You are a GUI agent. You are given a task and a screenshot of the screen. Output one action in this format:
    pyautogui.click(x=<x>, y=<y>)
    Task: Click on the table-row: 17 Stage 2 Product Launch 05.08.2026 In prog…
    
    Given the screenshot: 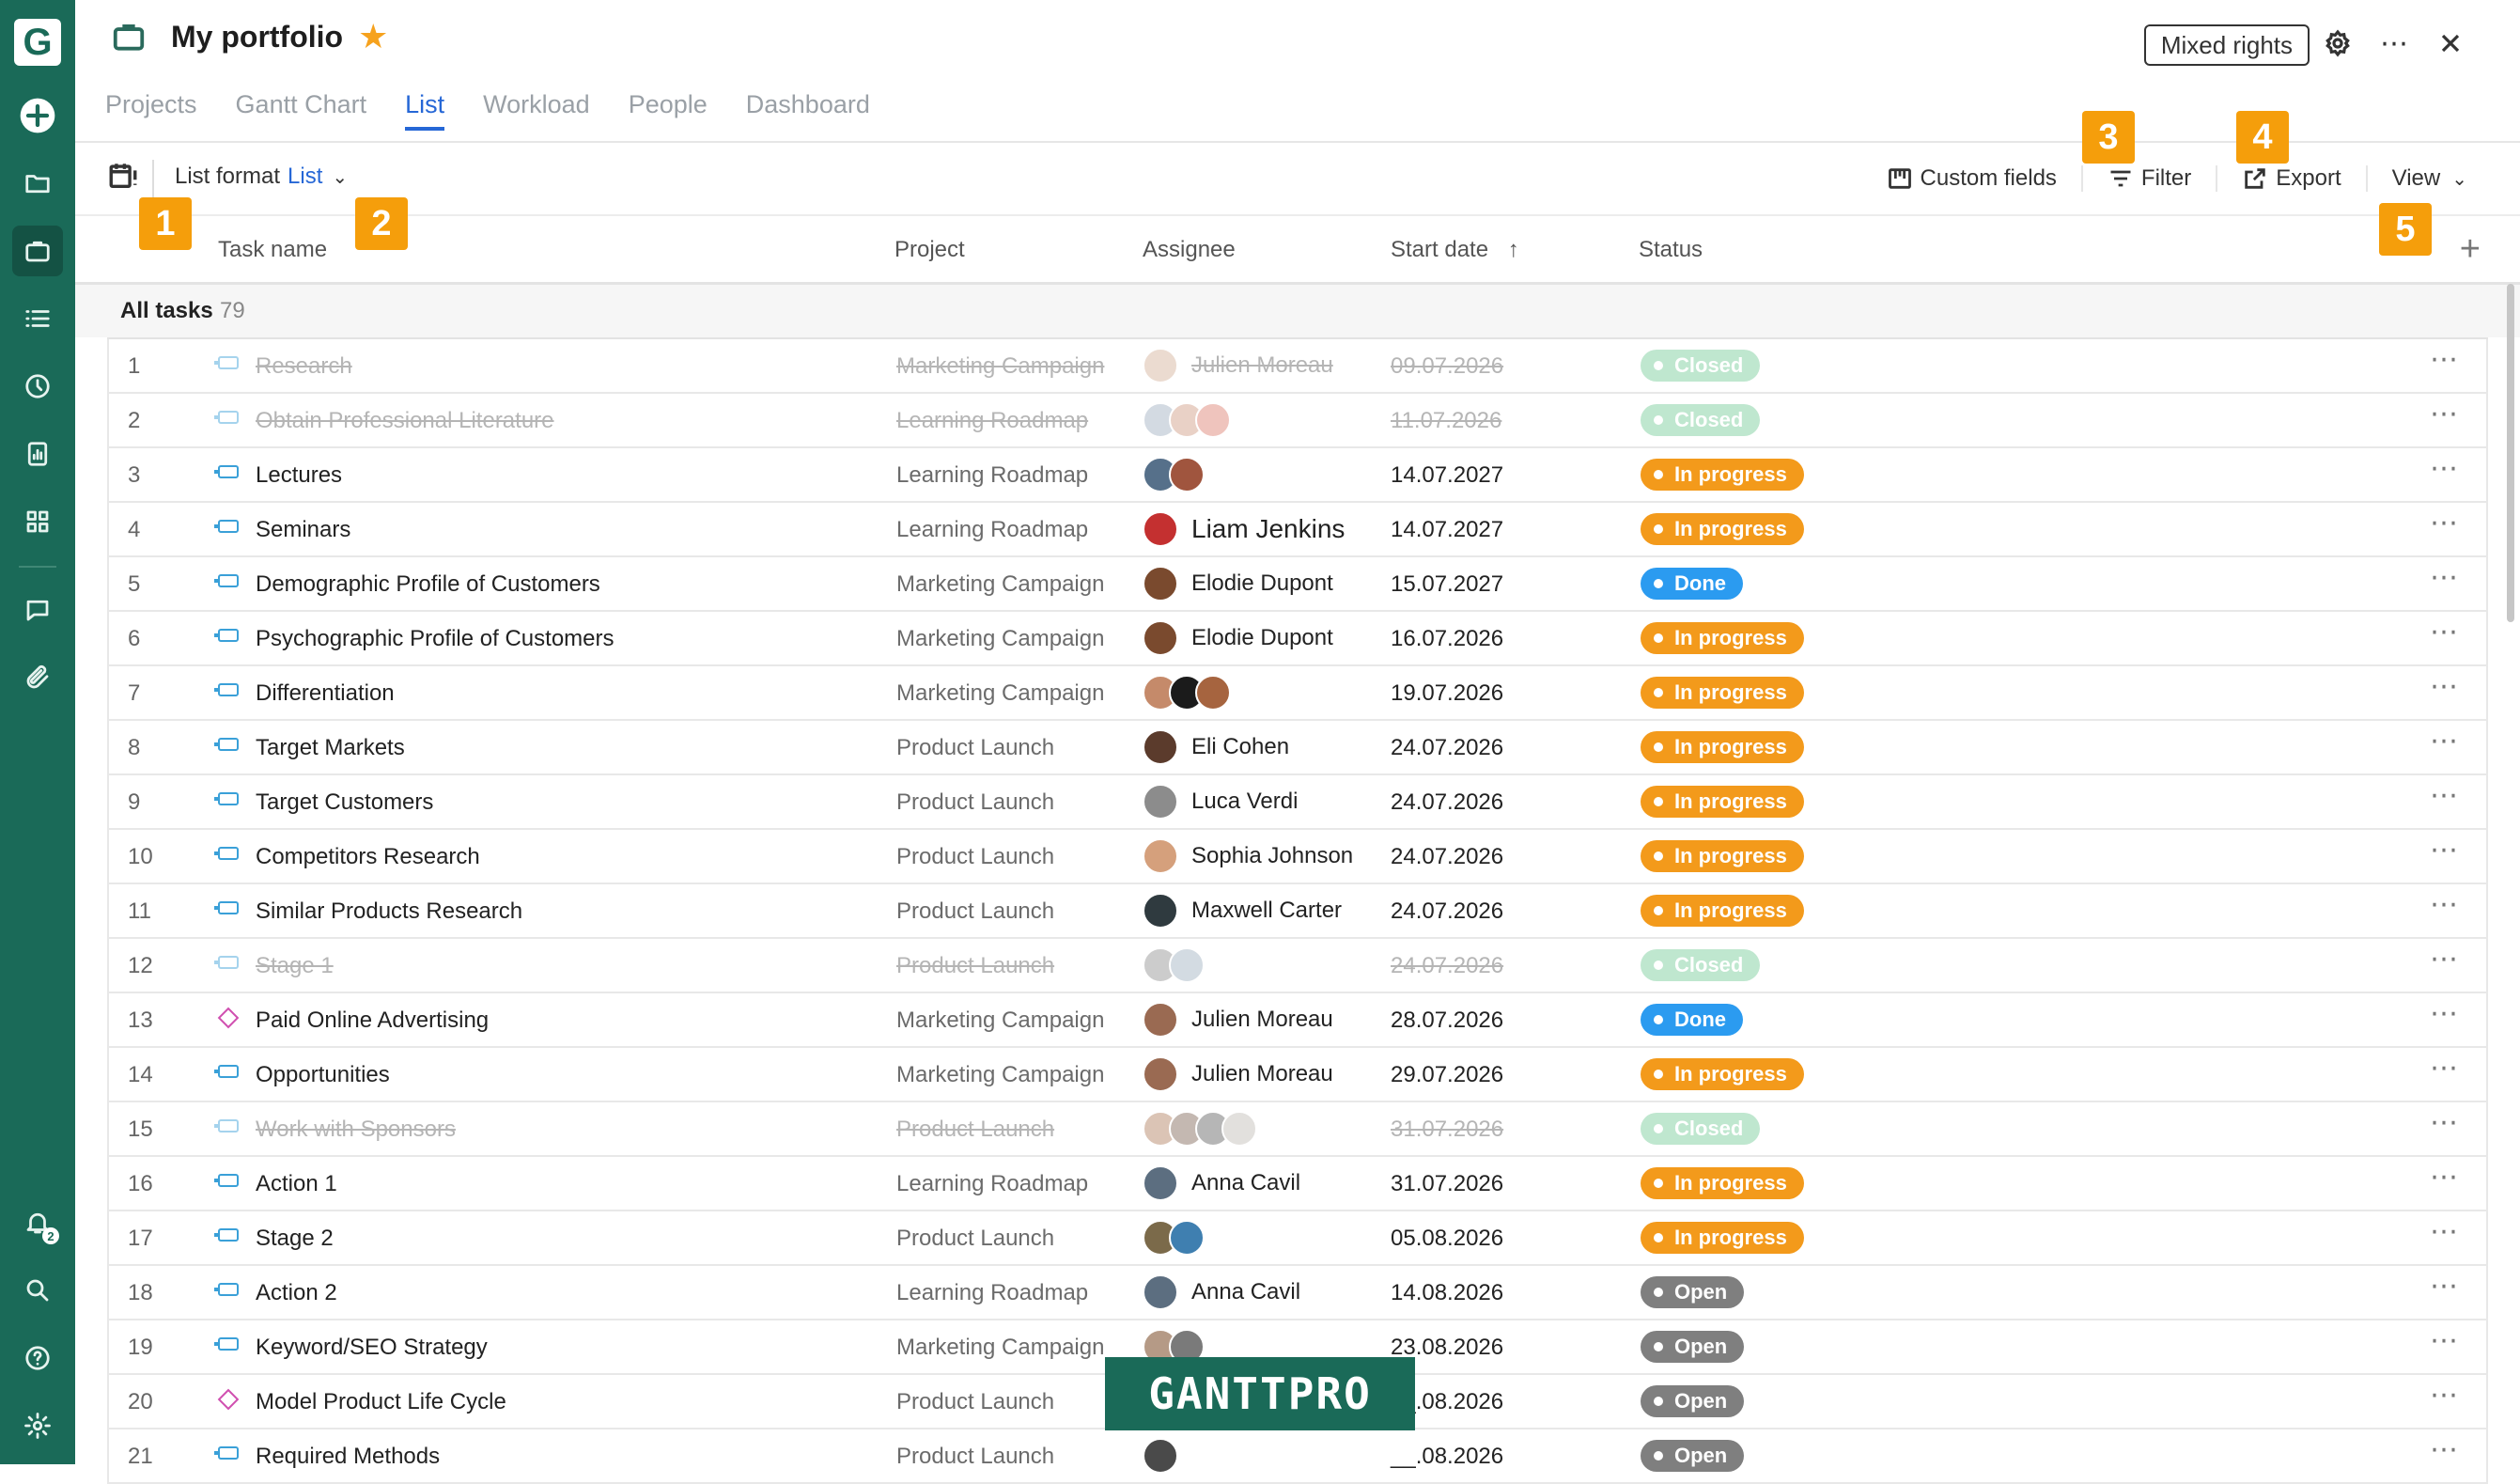 What is the action you would take?
    pyautogui.click(x=1297, y=1238)
    